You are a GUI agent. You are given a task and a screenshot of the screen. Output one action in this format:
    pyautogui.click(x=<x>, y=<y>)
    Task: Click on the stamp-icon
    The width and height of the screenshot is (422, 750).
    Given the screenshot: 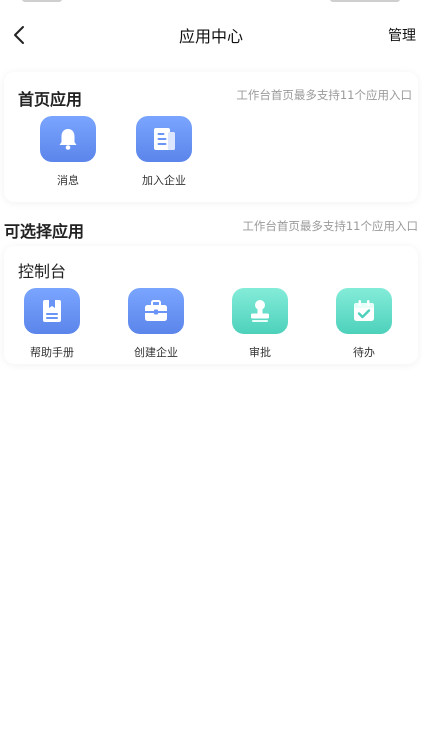 What is the action you would take?
    pyautogui.click(x=260, y=311)
    